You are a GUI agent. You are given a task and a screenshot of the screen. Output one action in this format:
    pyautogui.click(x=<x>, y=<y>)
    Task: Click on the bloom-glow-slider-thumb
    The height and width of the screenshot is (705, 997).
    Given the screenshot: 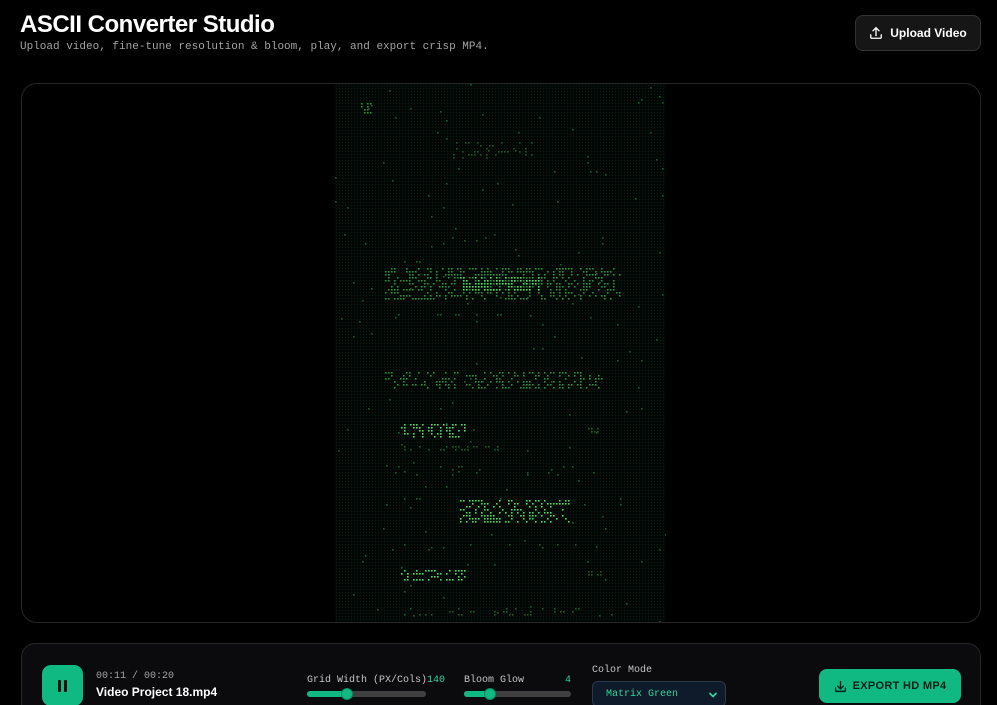 What is the action you would take?
    pyautogui.click(x=489, y=694)
    